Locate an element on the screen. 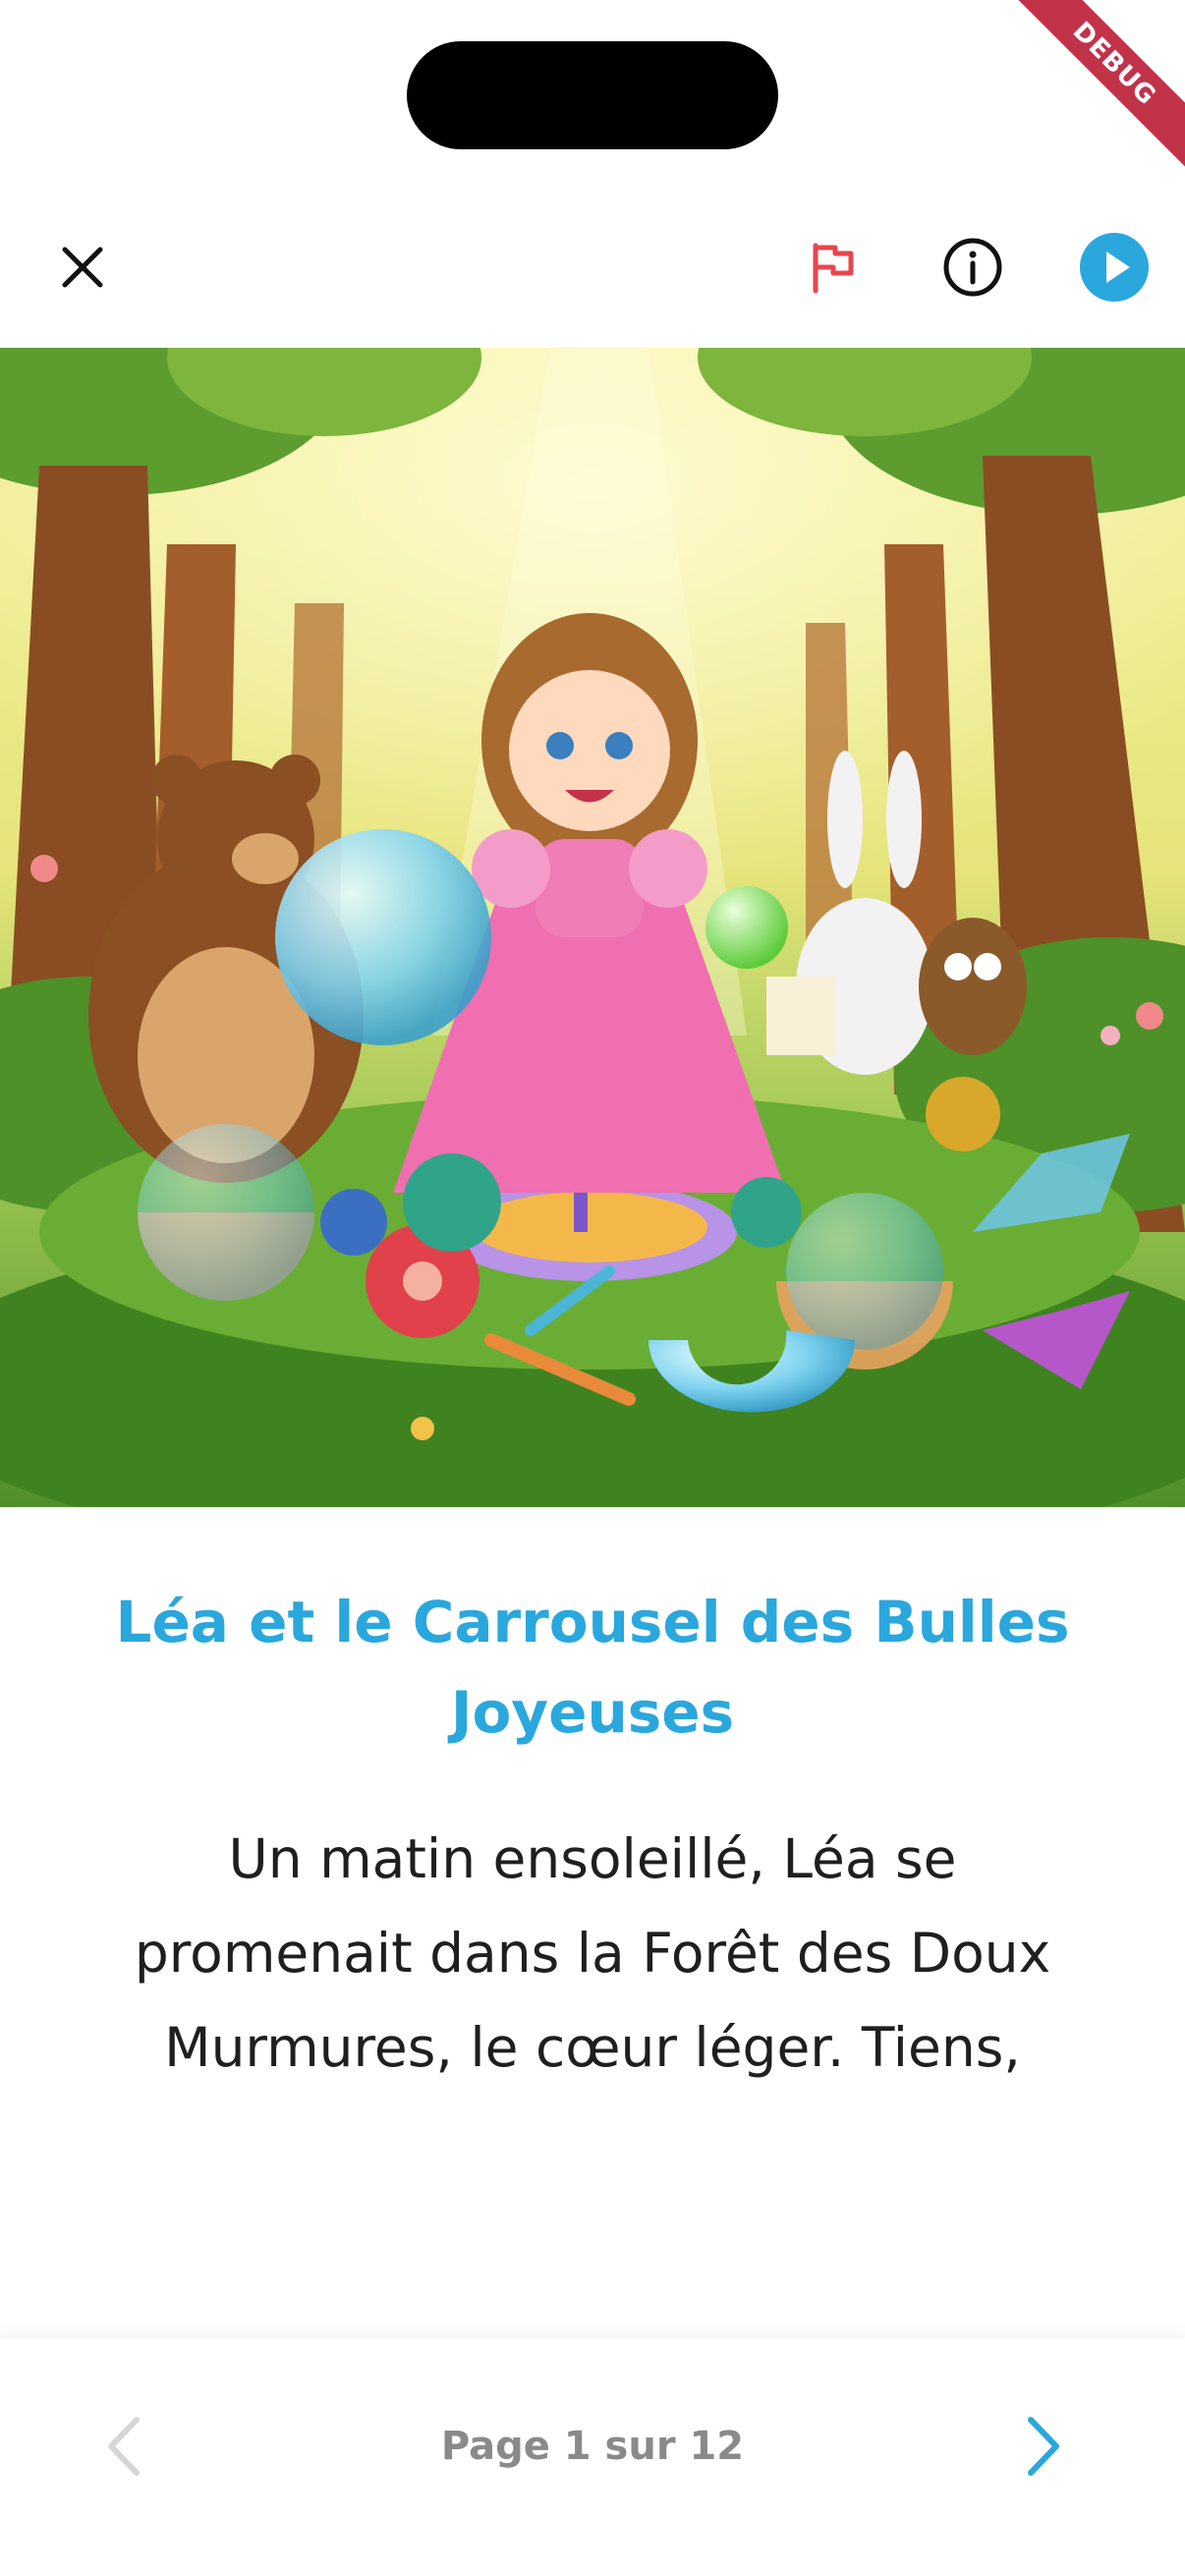 The height and width of the screenshot is (2576, 1185). info-button is located at coordinates (973, 267).